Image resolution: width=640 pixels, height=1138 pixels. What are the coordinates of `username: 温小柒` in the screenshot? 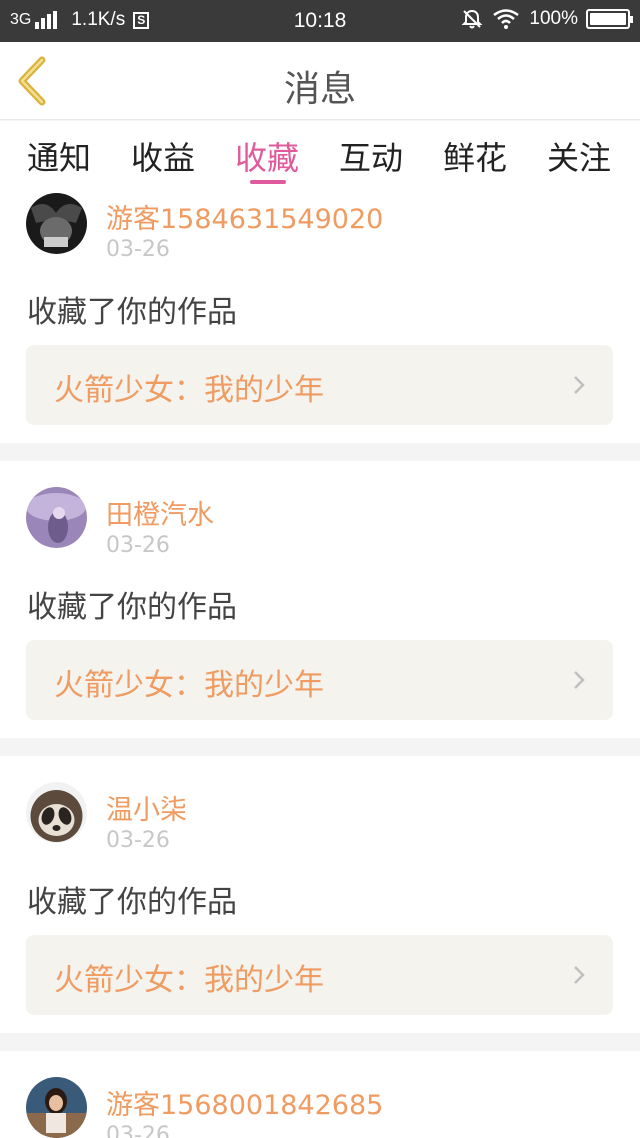 It's located at (146, 807).